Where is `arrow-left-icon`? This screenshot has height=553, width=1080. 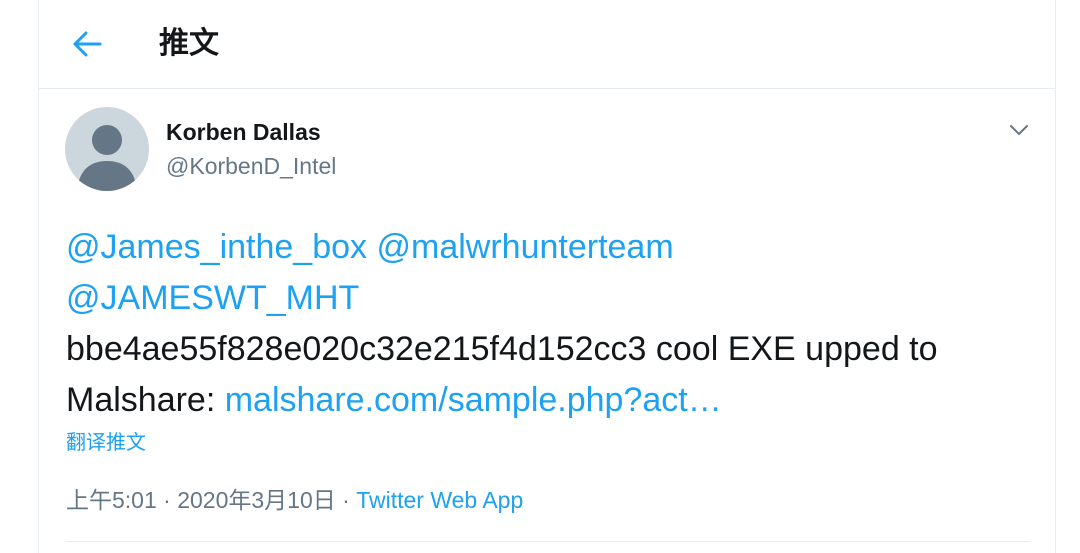 arrow-left-icon is located at coordinates (87, 44).